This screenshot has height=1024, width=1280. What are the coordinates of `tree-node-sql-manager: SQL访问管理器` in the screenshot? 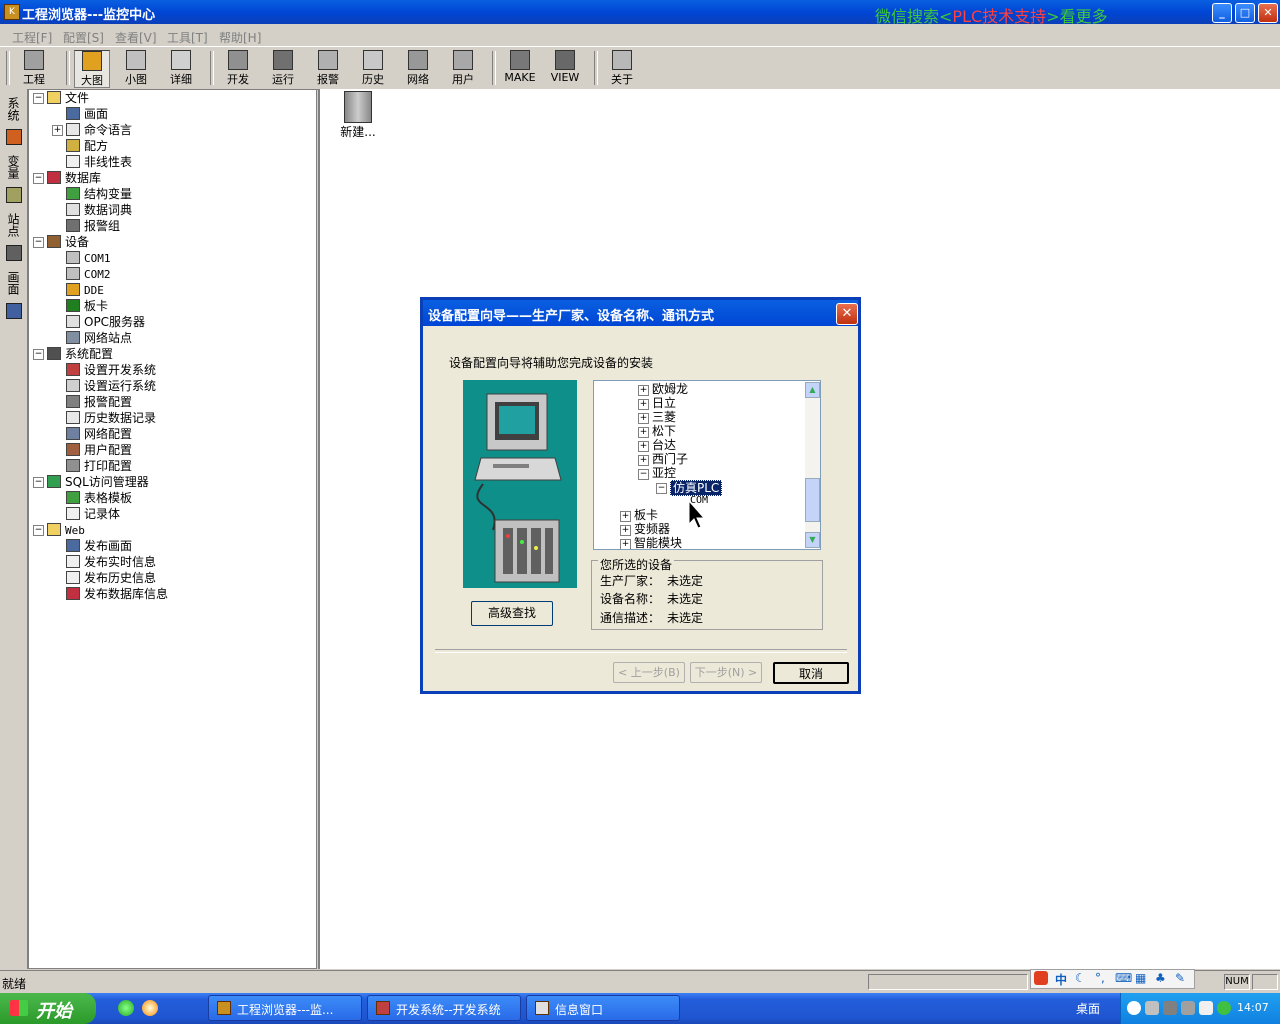 It's located at (98, 482).